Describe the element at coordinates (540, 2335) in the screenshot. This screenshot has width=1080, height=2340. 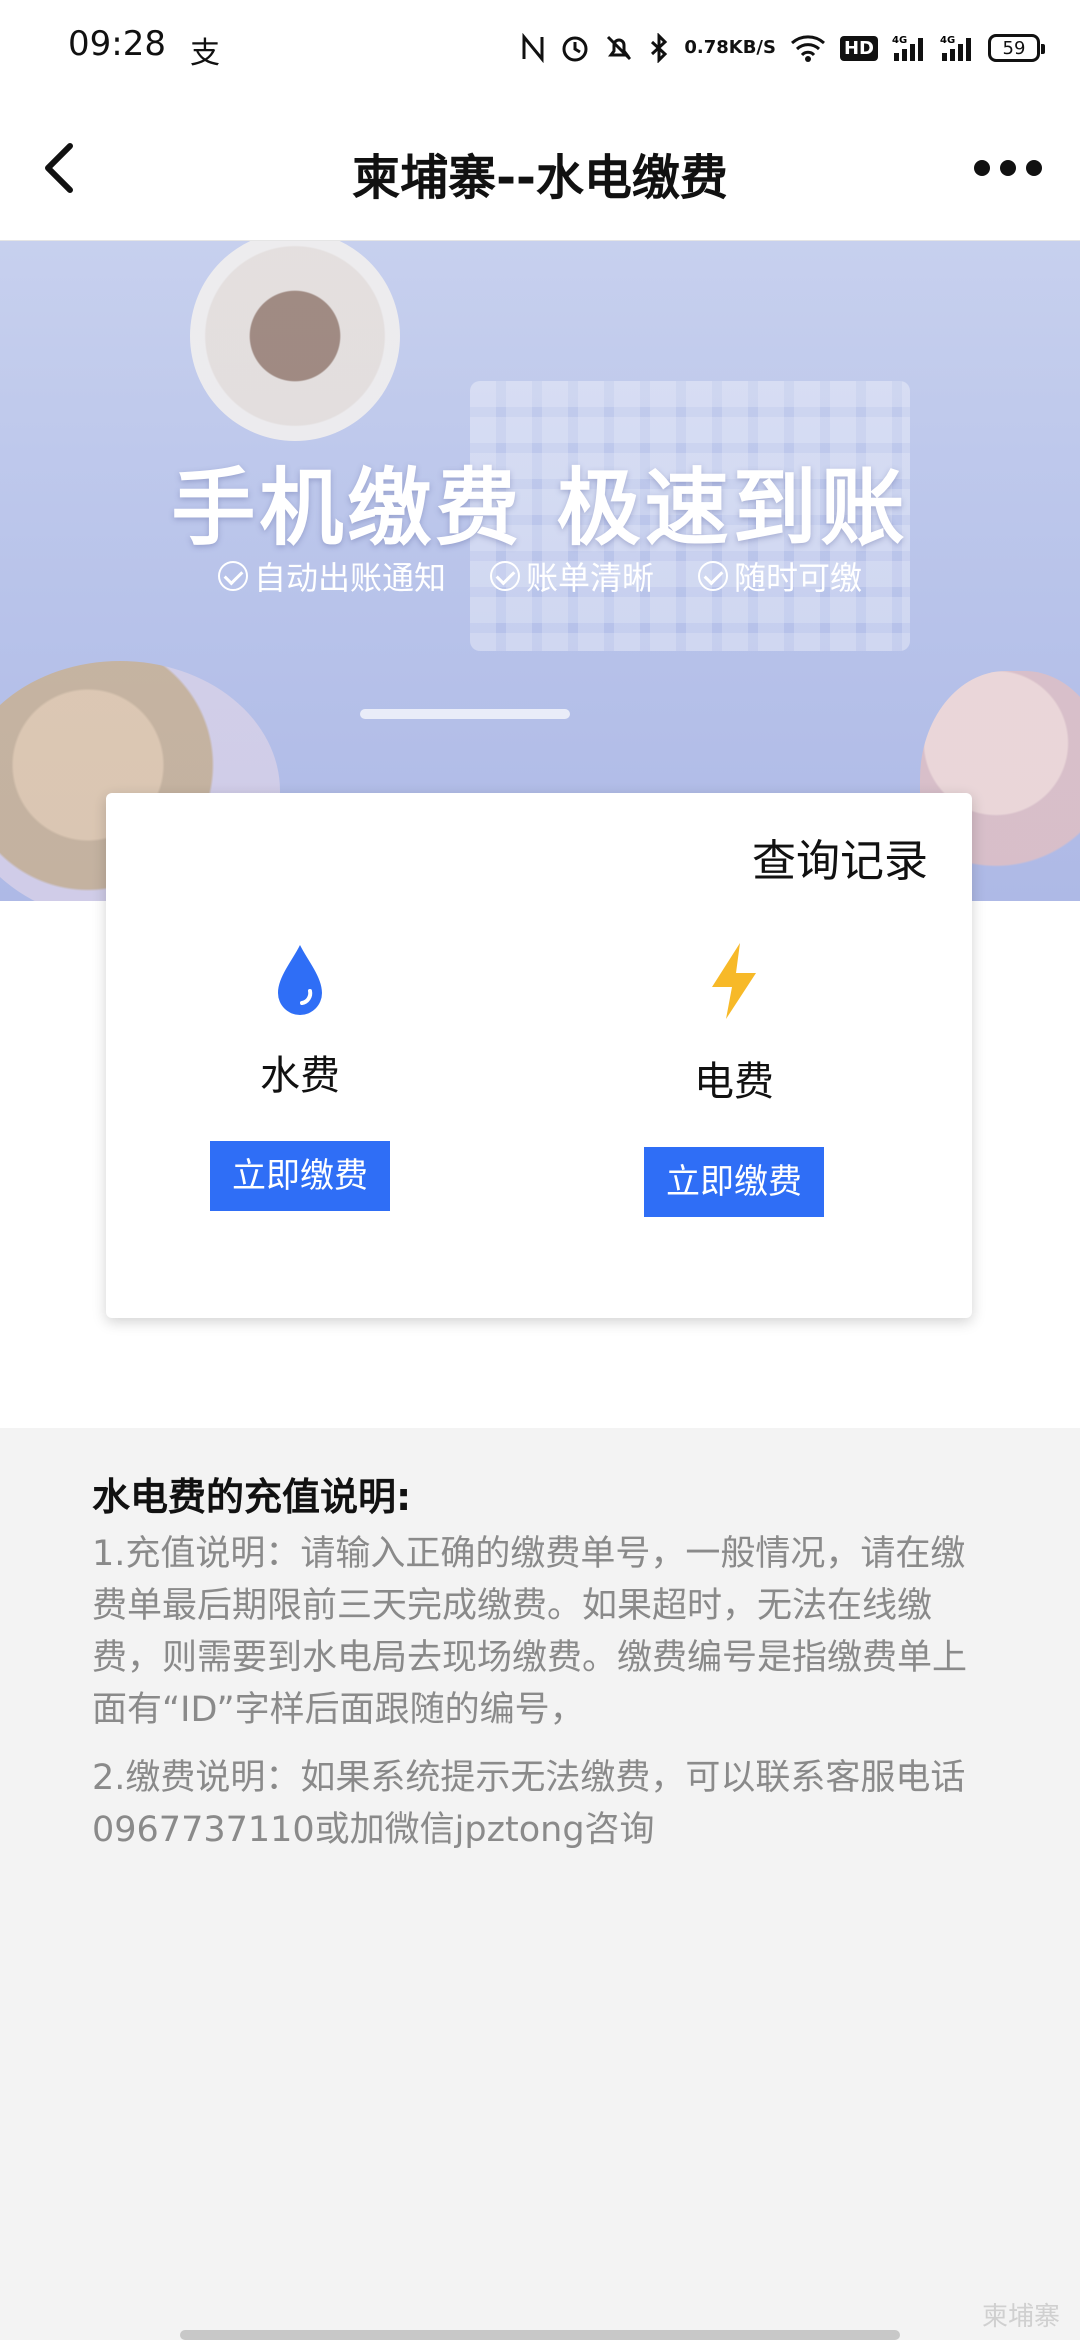
I see `home-indicator` at that location.